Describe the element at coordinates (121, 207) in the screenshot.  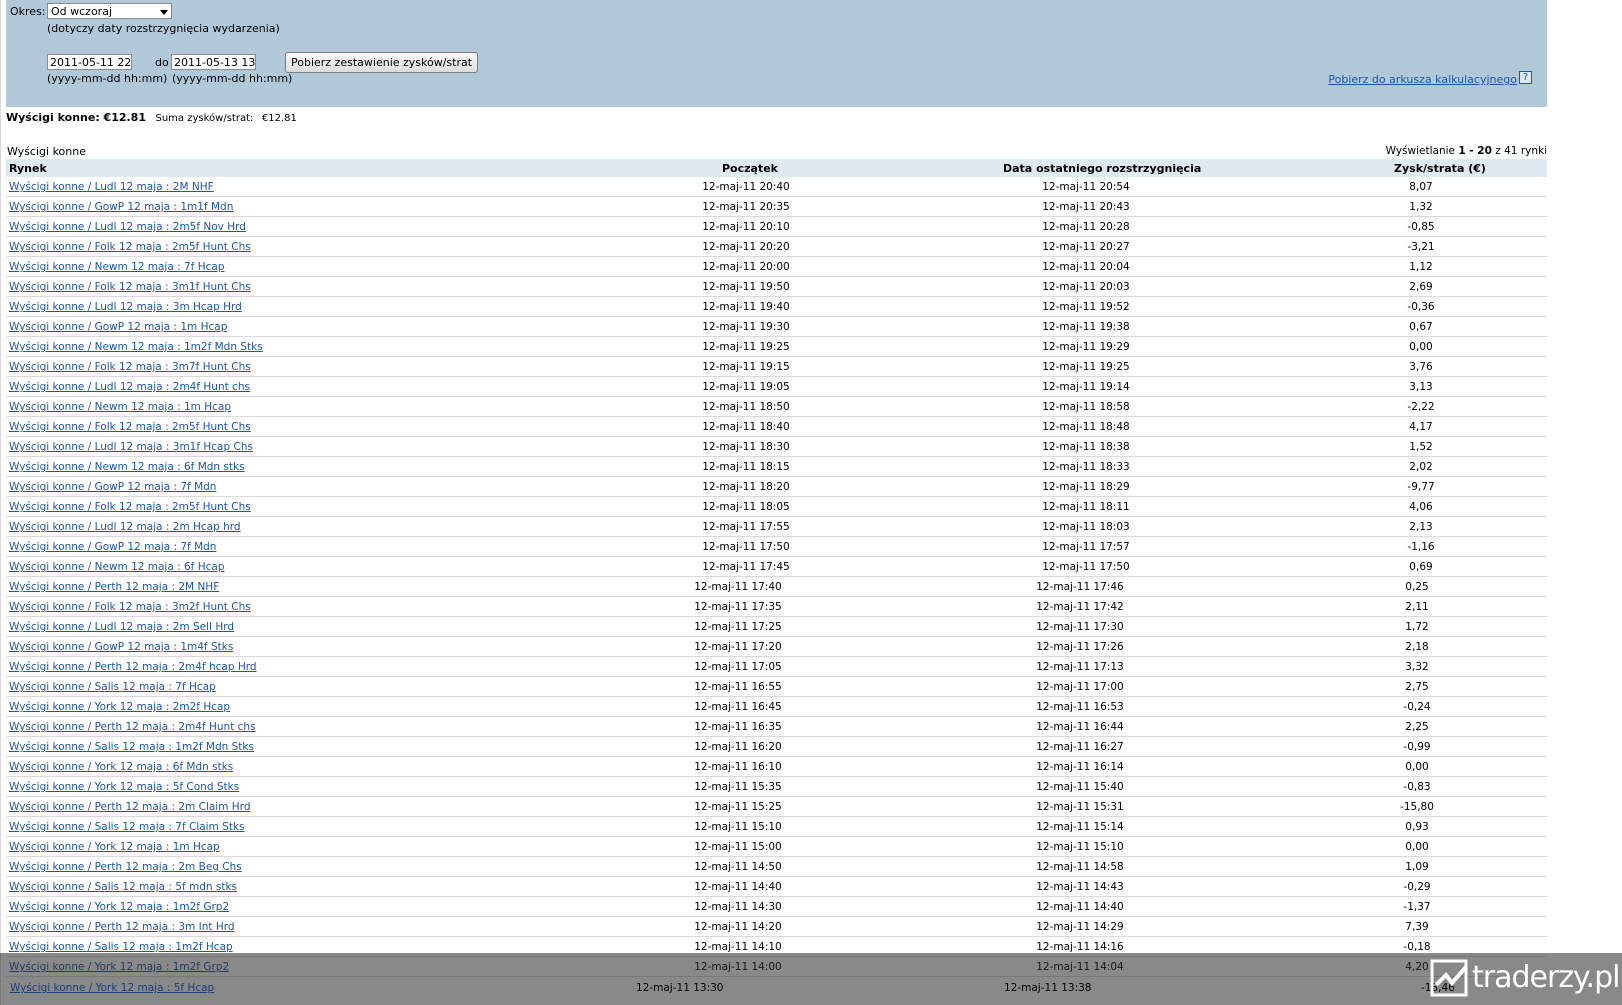
I see `market-link: Wyścigi konne / GowP 12 maja : 1m1f Mdn` at that location.